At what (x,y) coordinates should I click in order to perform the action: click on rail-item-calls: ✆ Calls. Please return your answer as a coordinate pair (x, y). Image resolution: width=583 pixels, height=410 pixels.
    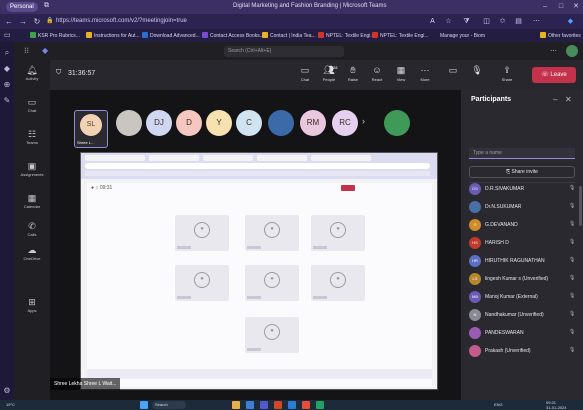
    Looking at the image, I should click on (32, 233).